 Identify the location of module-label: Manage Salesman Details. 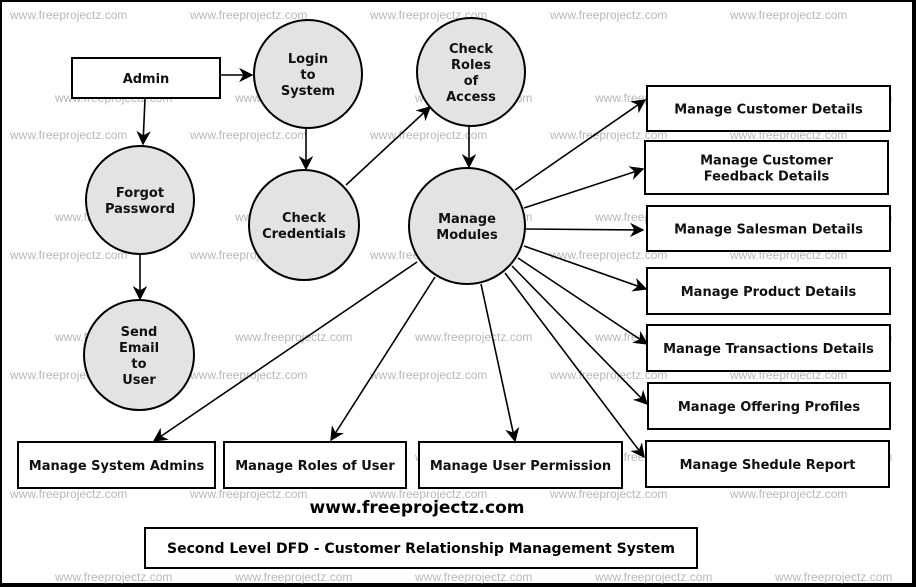
(768, 230).